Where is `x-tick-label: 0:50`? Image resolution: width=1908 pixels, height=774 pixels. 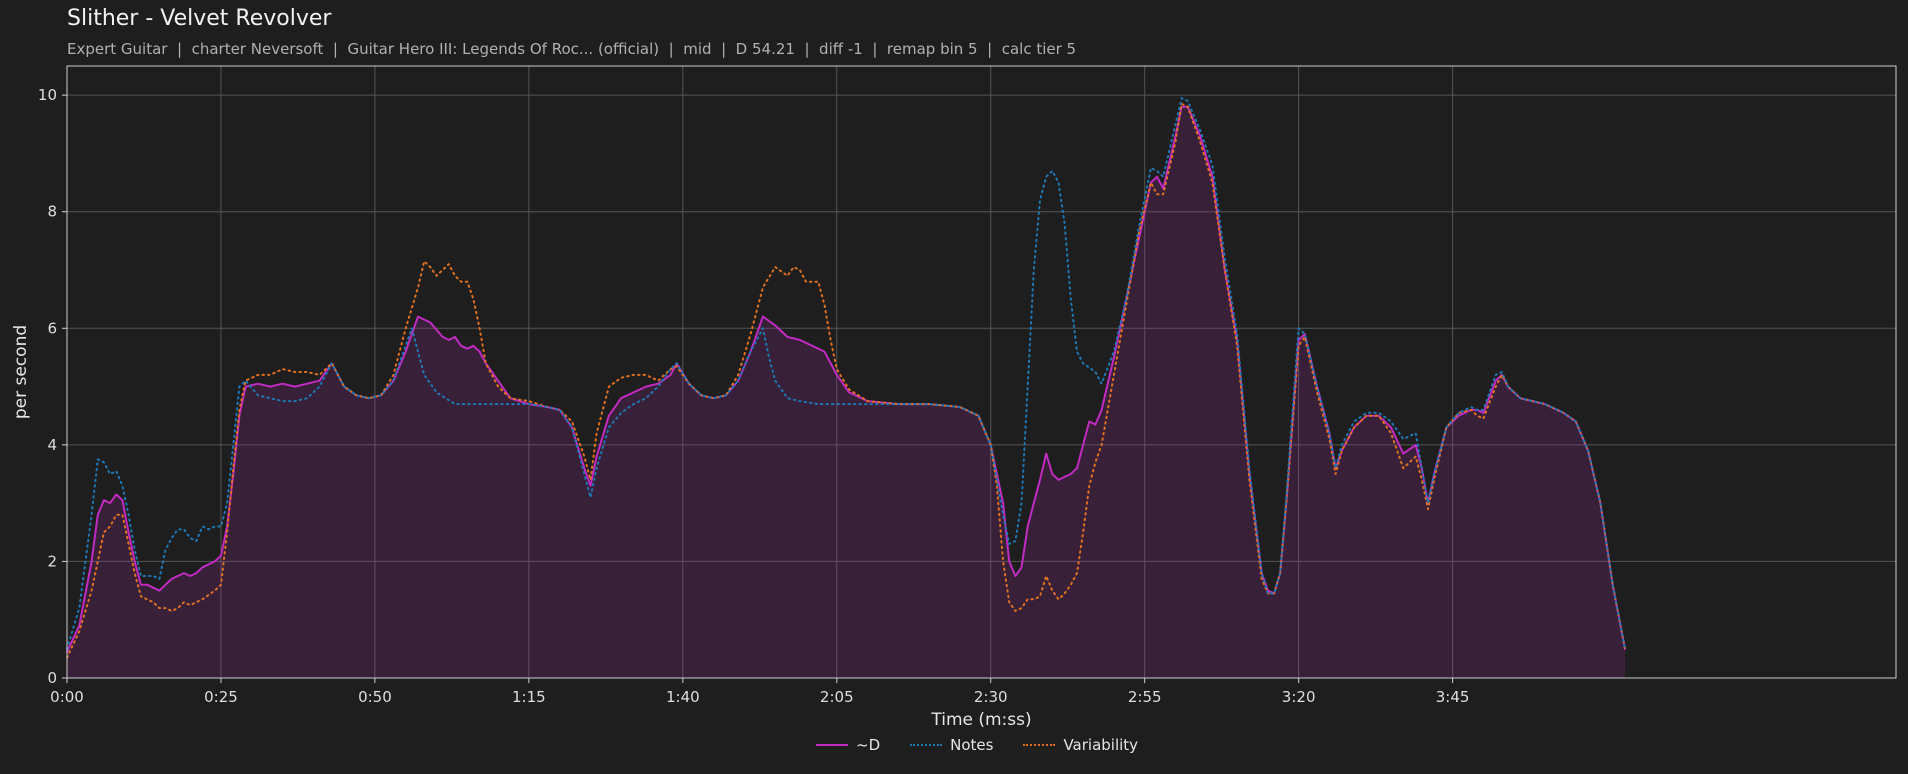 x-tick-label: 0:50 is located at coordinates (375, 697).